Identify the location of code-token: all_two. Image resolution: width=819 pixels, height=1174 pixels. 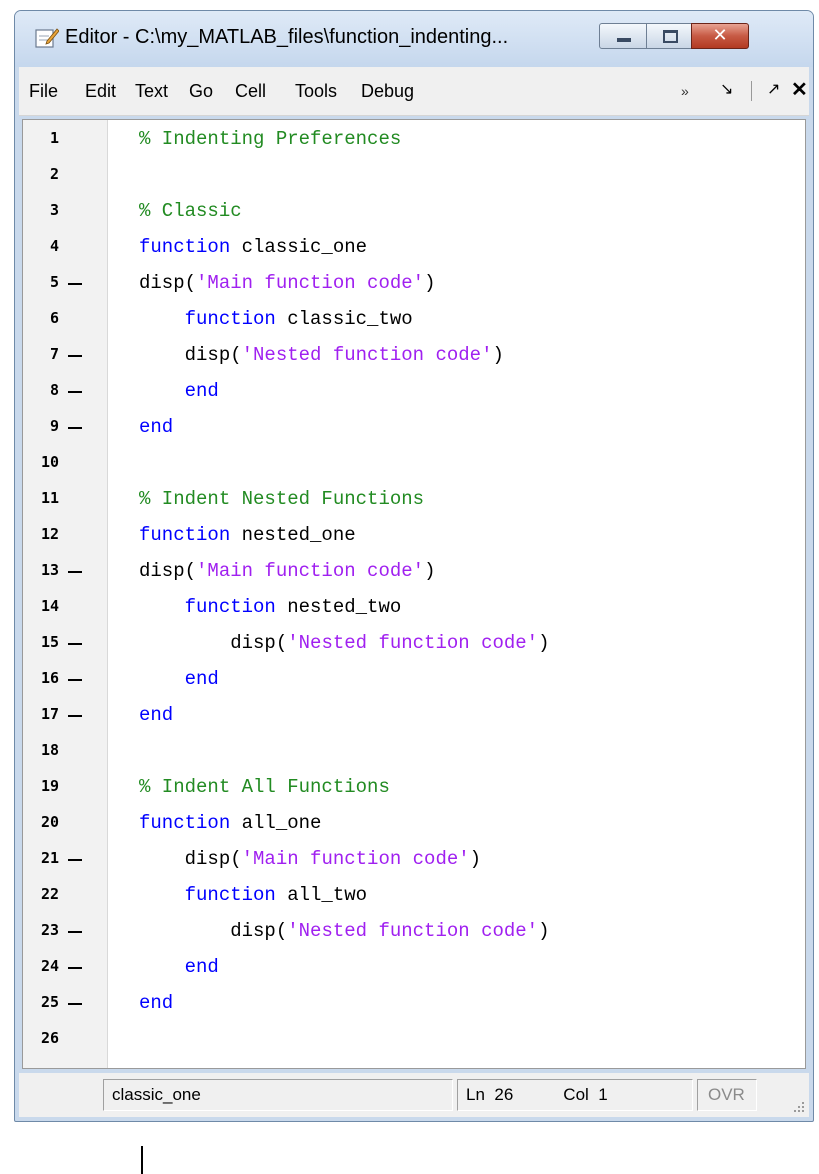
(321, 895).